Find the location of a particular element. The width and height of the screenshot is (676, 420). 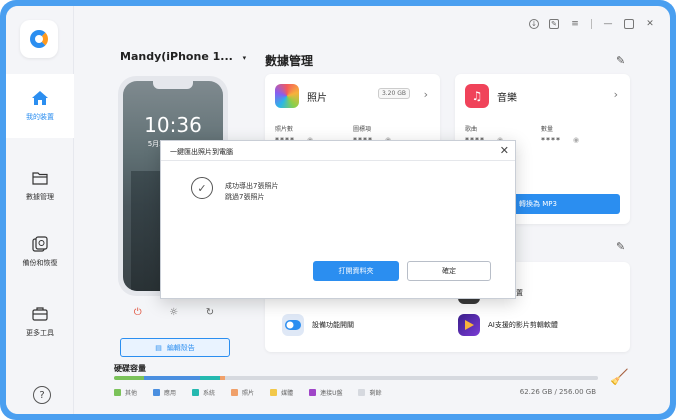

tool-label: AI支援的影片剪輯軟體 is located at coordinates (523, 325).